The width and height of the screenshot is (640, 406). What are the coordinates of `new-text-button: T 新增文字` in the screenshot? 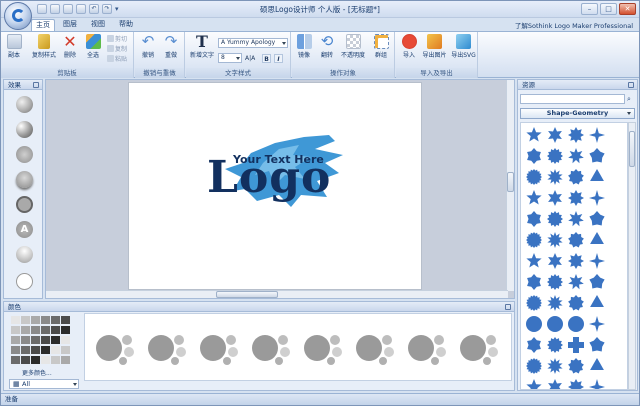 It's located at (202, 47).